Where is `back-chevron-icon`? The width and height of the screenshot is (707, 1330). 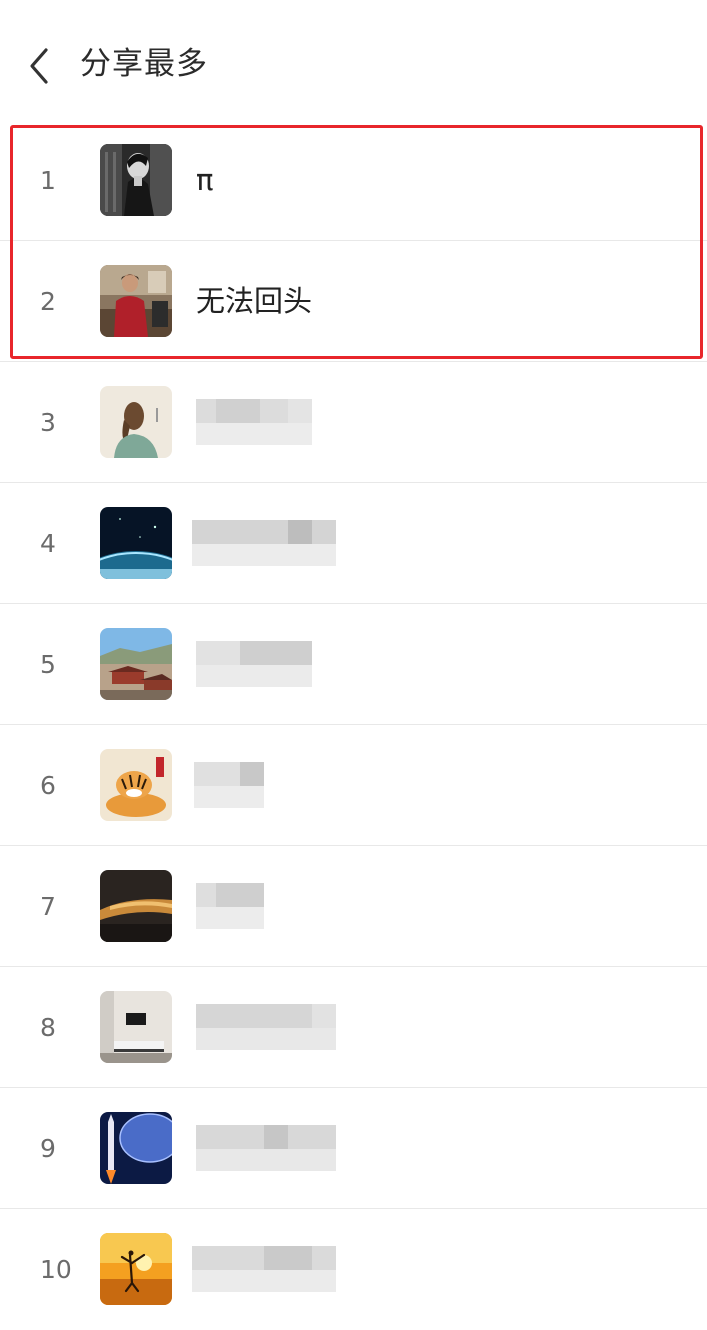
back-chevron-icon is located at coordinates (40, 66).